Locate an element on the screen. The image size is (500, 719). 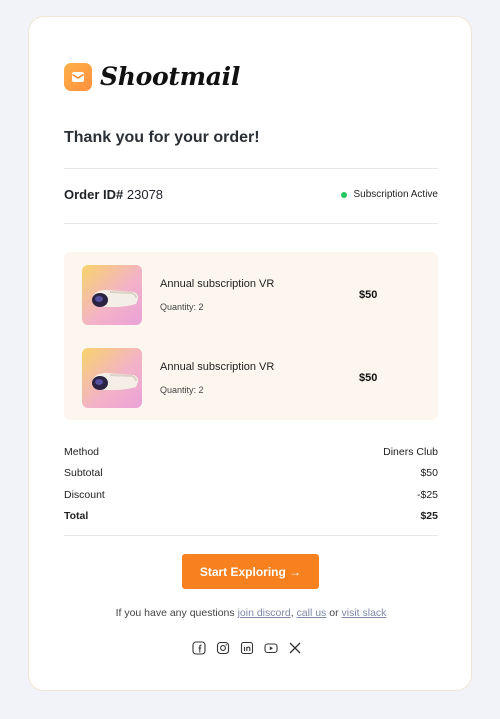
brand-name: Shootmail is located at coordinates (170, 76).